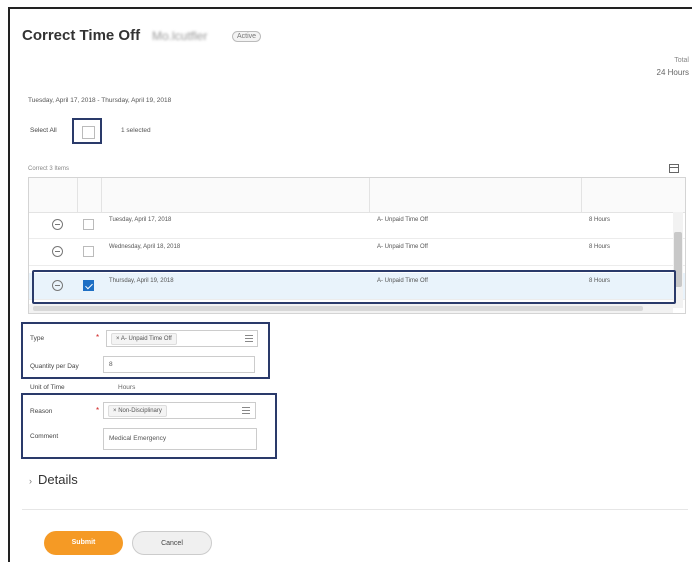 The height and width of the screenshot is (565, 699). Describe the element at coordinates (81, 35) in the screenshot. I see `page-title: Correct Time Off` at that location.